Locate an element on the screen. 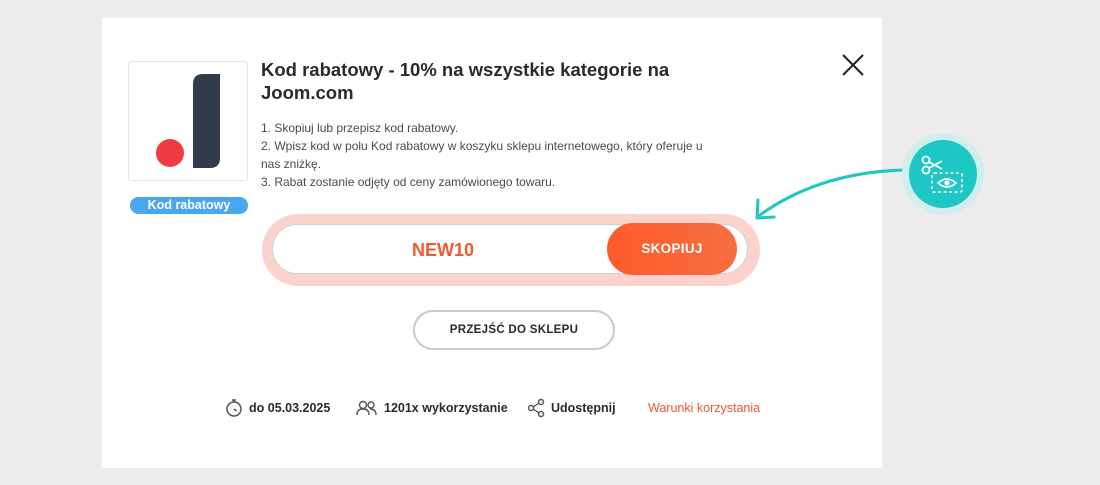 The image size is (1100, 485). users-icon is located at coordinates (366, 408).